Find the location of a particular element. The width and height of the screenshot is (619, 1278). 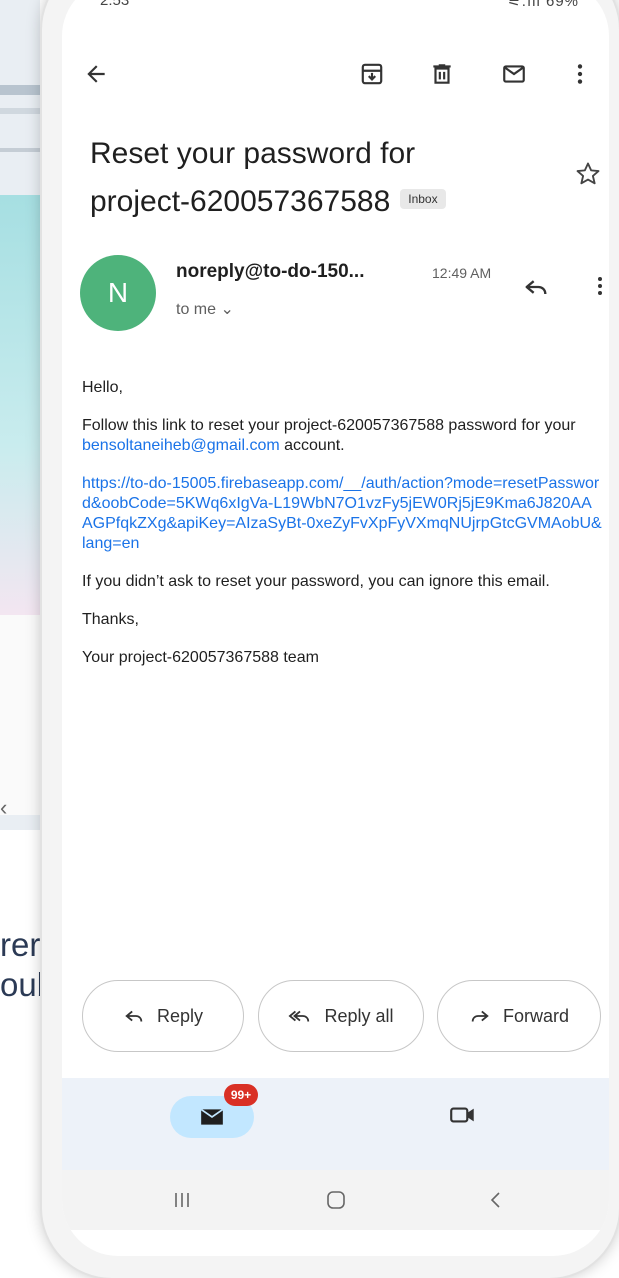

subject-line: Reset your password for is located at coordinates (253, 153).